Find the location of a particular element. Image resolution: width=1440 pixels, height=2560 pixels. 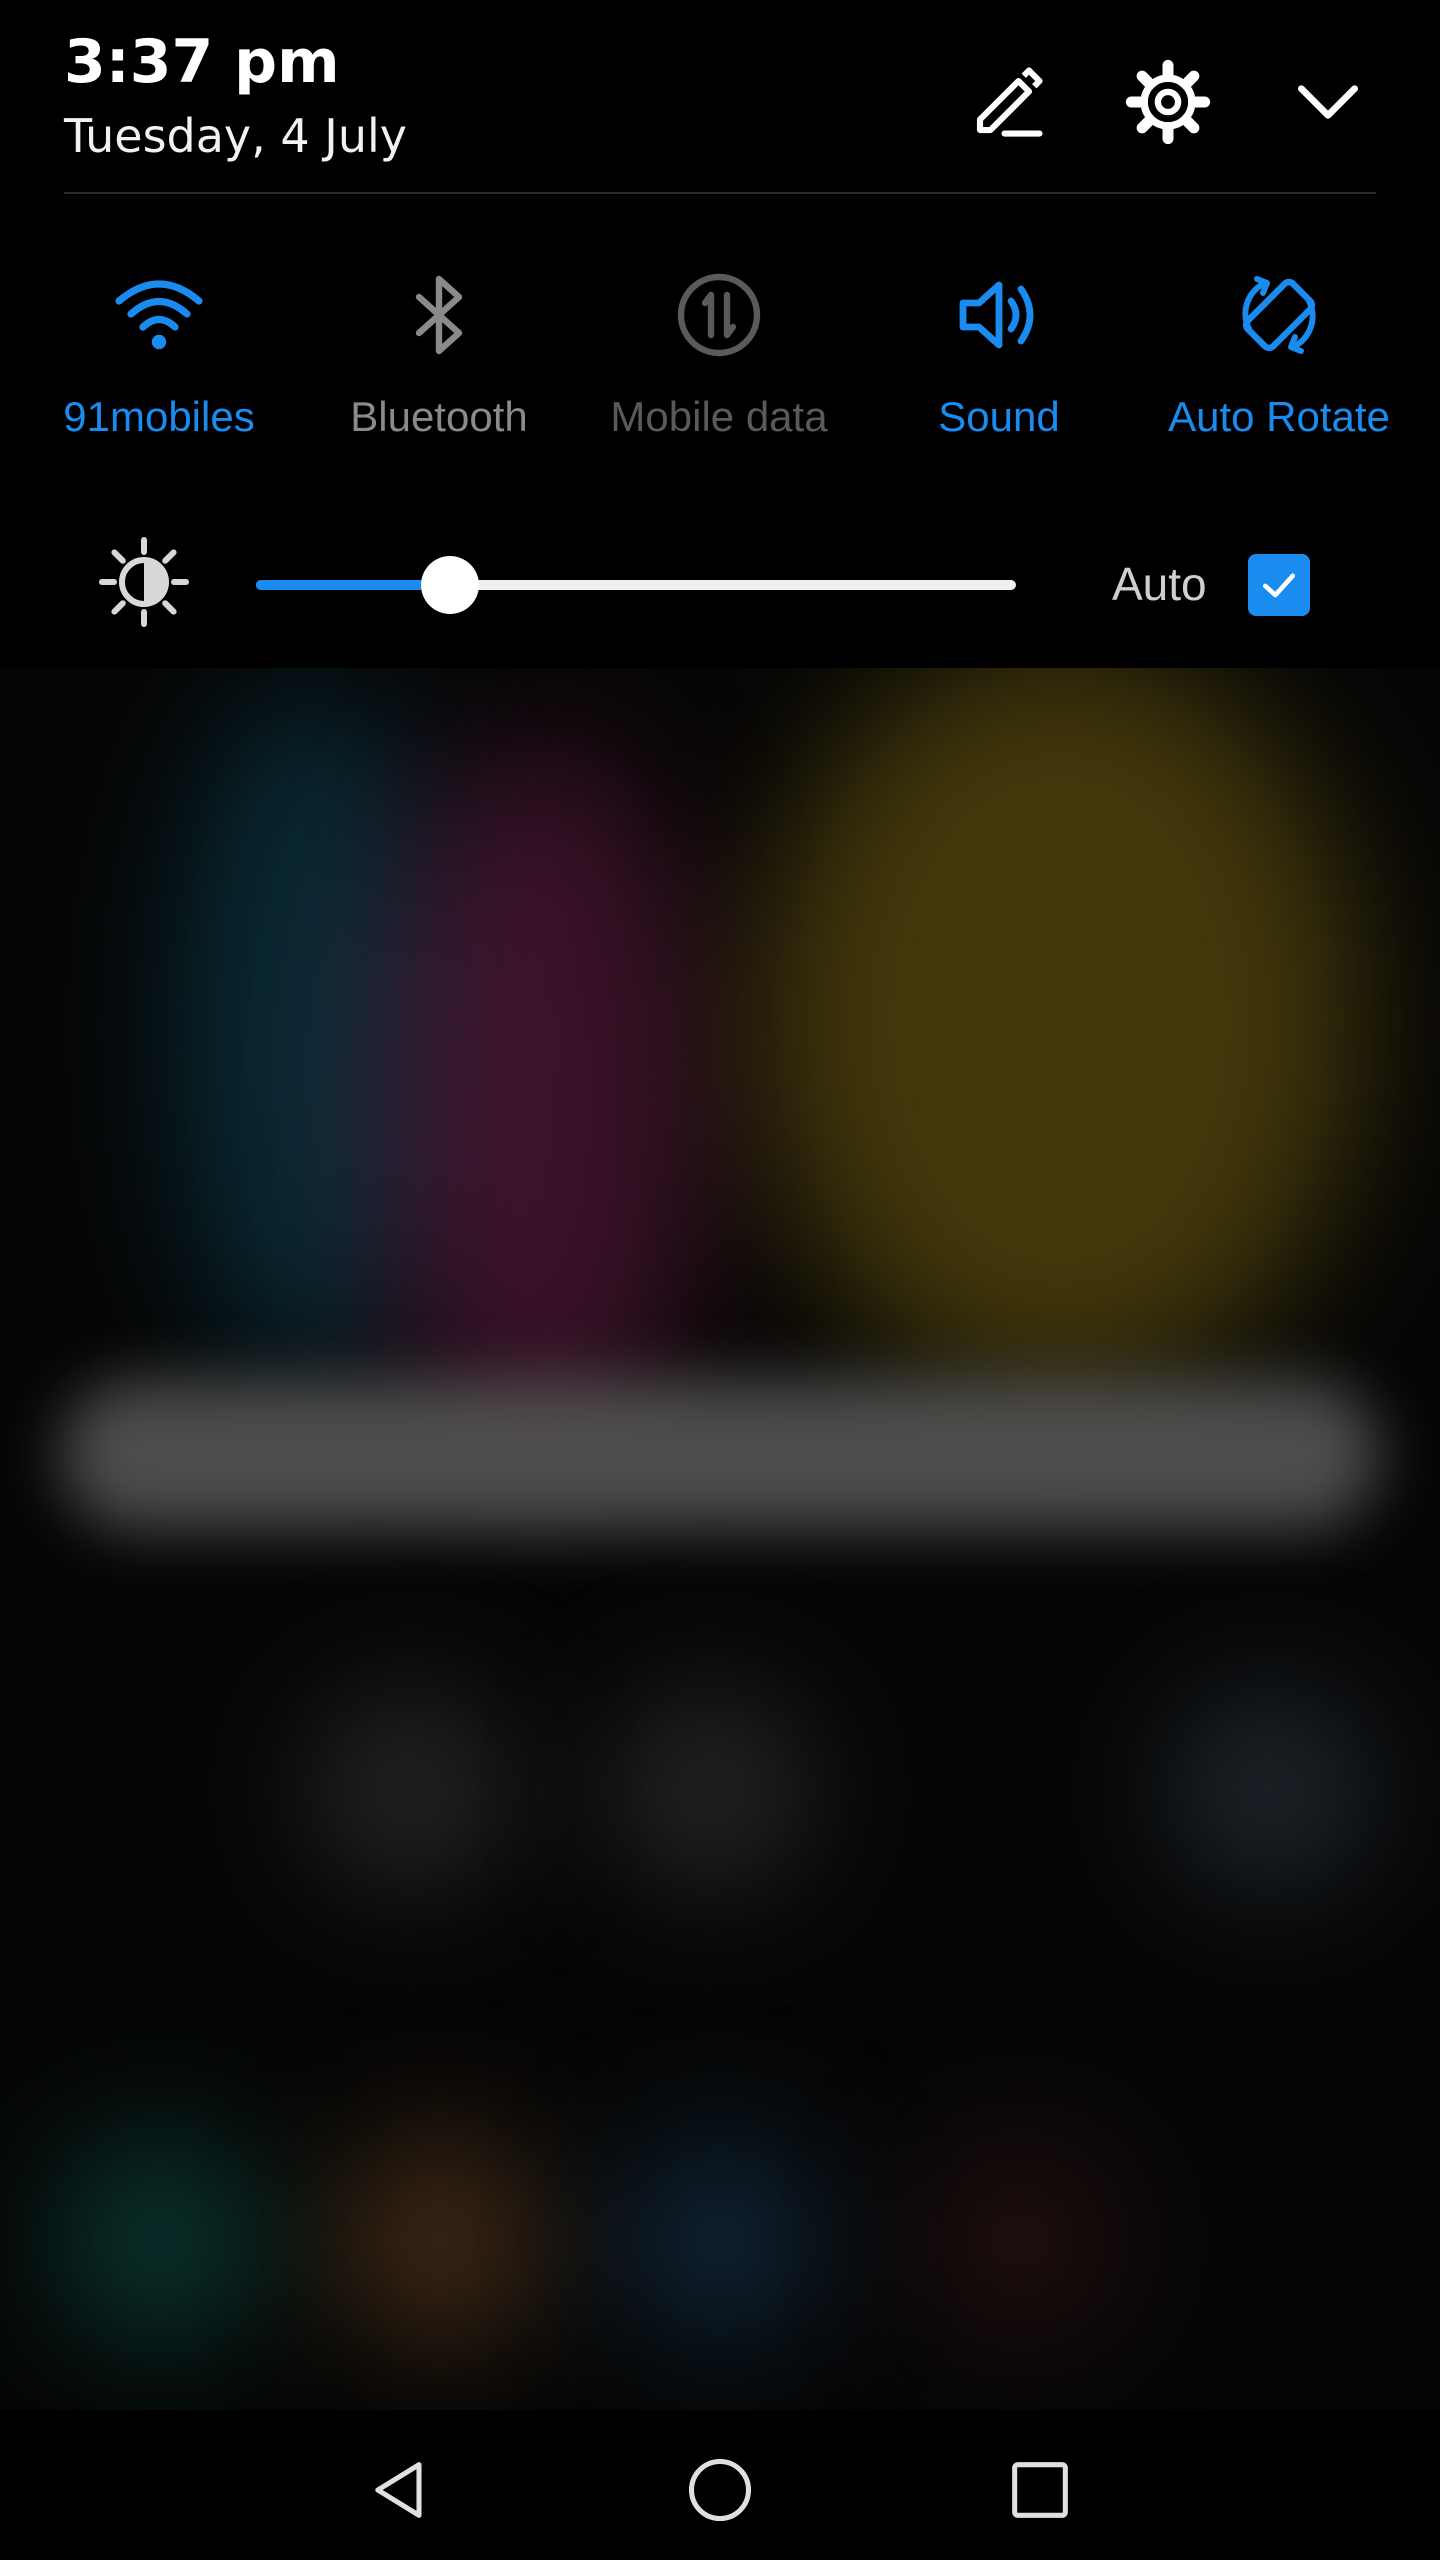

back-triangle-icon is located at coordinates (398, 2490).